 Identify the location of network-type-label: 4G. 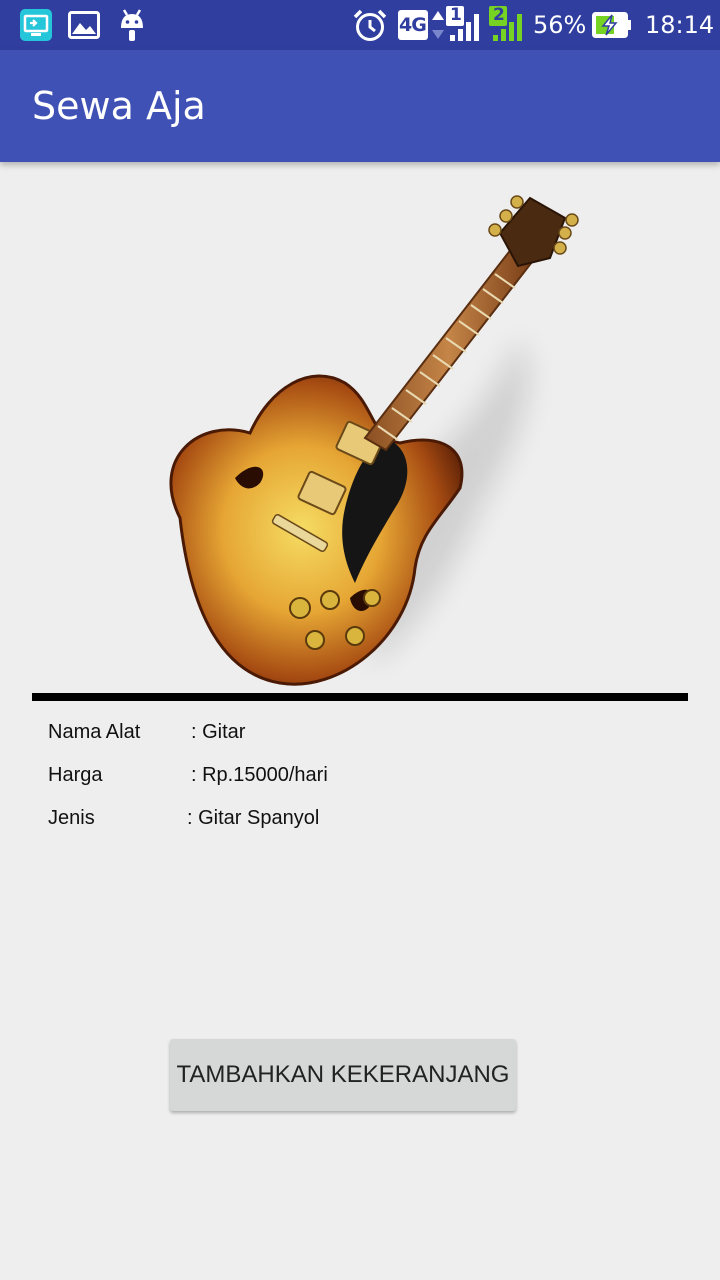
(413, 25).